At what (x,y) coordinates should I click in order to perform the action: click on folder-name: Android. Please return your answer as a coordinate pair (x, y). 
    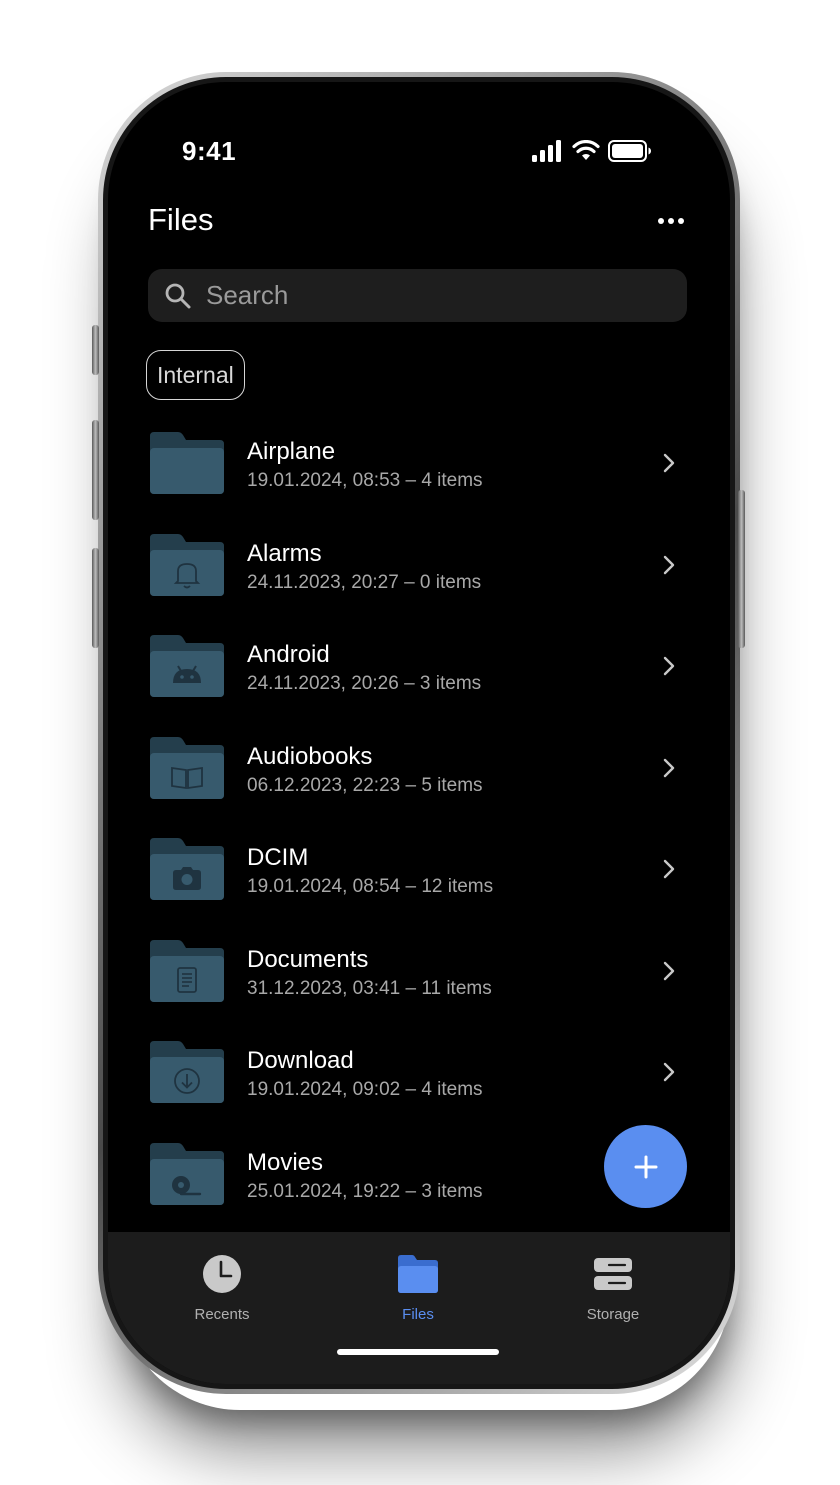
    Looking at the image, I should click on (288, 654).